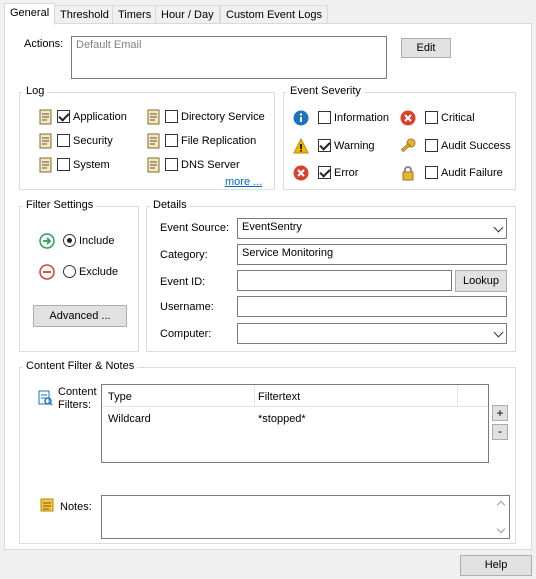 This screenshot has width=536, height=579. I want to click on severity-error-checkbox, so click(324, 172).